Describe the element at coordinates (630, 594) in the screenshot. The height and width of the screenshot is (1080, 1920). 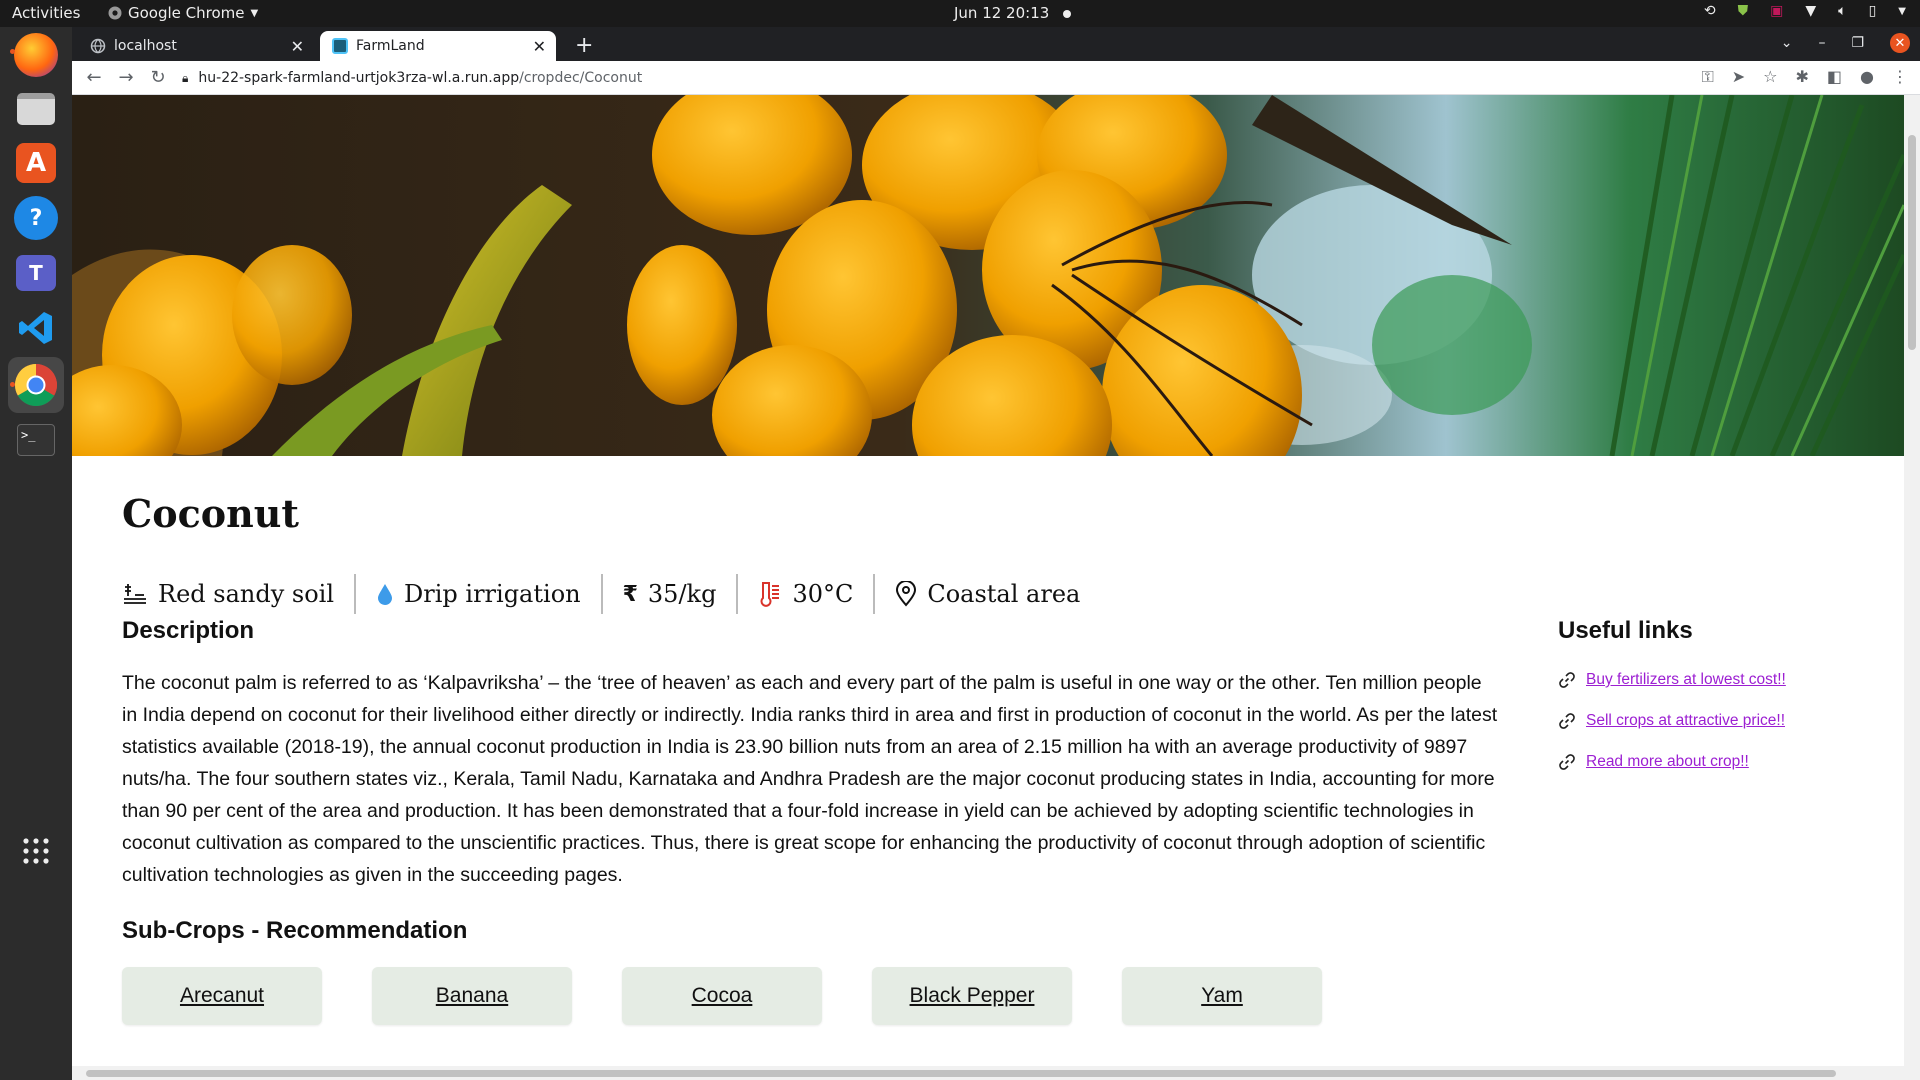
I see `rupee-icon: ₹` at that location.